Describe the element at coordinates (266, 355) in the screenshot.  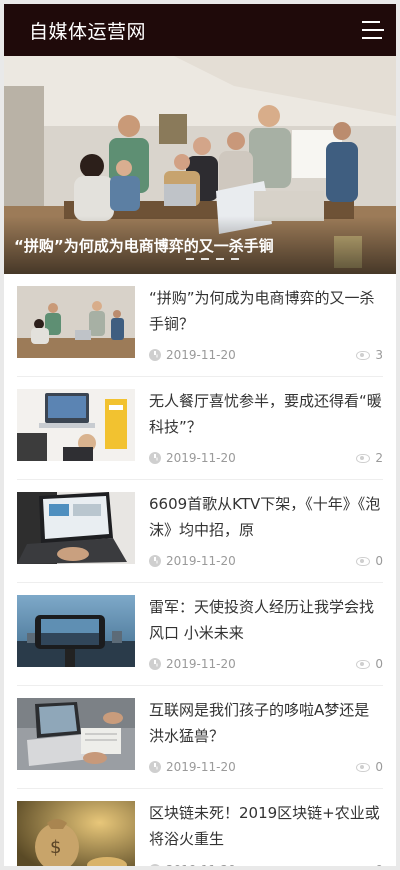
I see `article-meta: 2019-11-20 3` at that location.